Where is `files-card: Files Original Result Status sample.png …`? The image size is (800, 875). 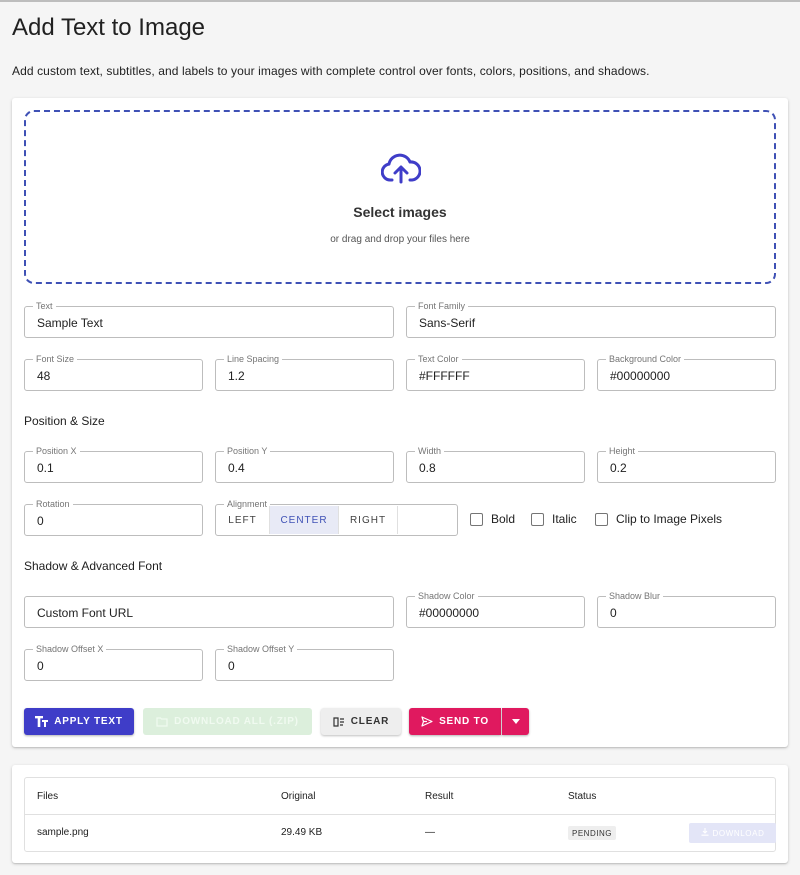 files-card: Files Original Result Status sample.png … is located at coordinates (400, 814).